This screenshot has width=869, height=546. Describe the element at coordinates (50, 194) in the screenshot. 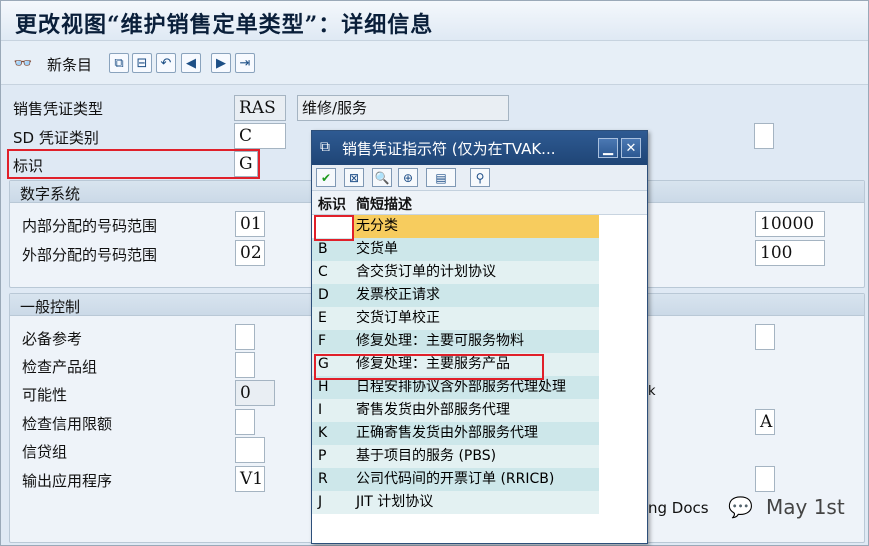

I see `number-system-title: 数字系统` at that location.